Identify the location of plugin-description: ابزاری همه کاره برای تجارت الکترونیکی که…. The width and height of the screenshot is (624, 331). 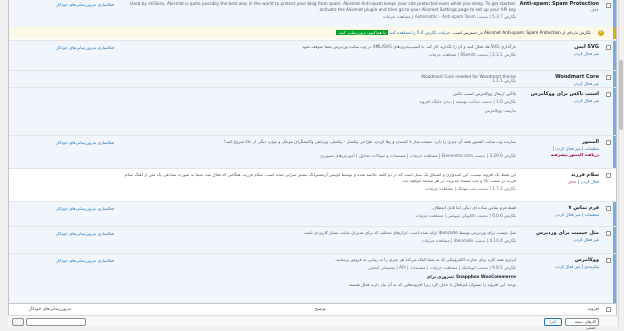
(425, 259).